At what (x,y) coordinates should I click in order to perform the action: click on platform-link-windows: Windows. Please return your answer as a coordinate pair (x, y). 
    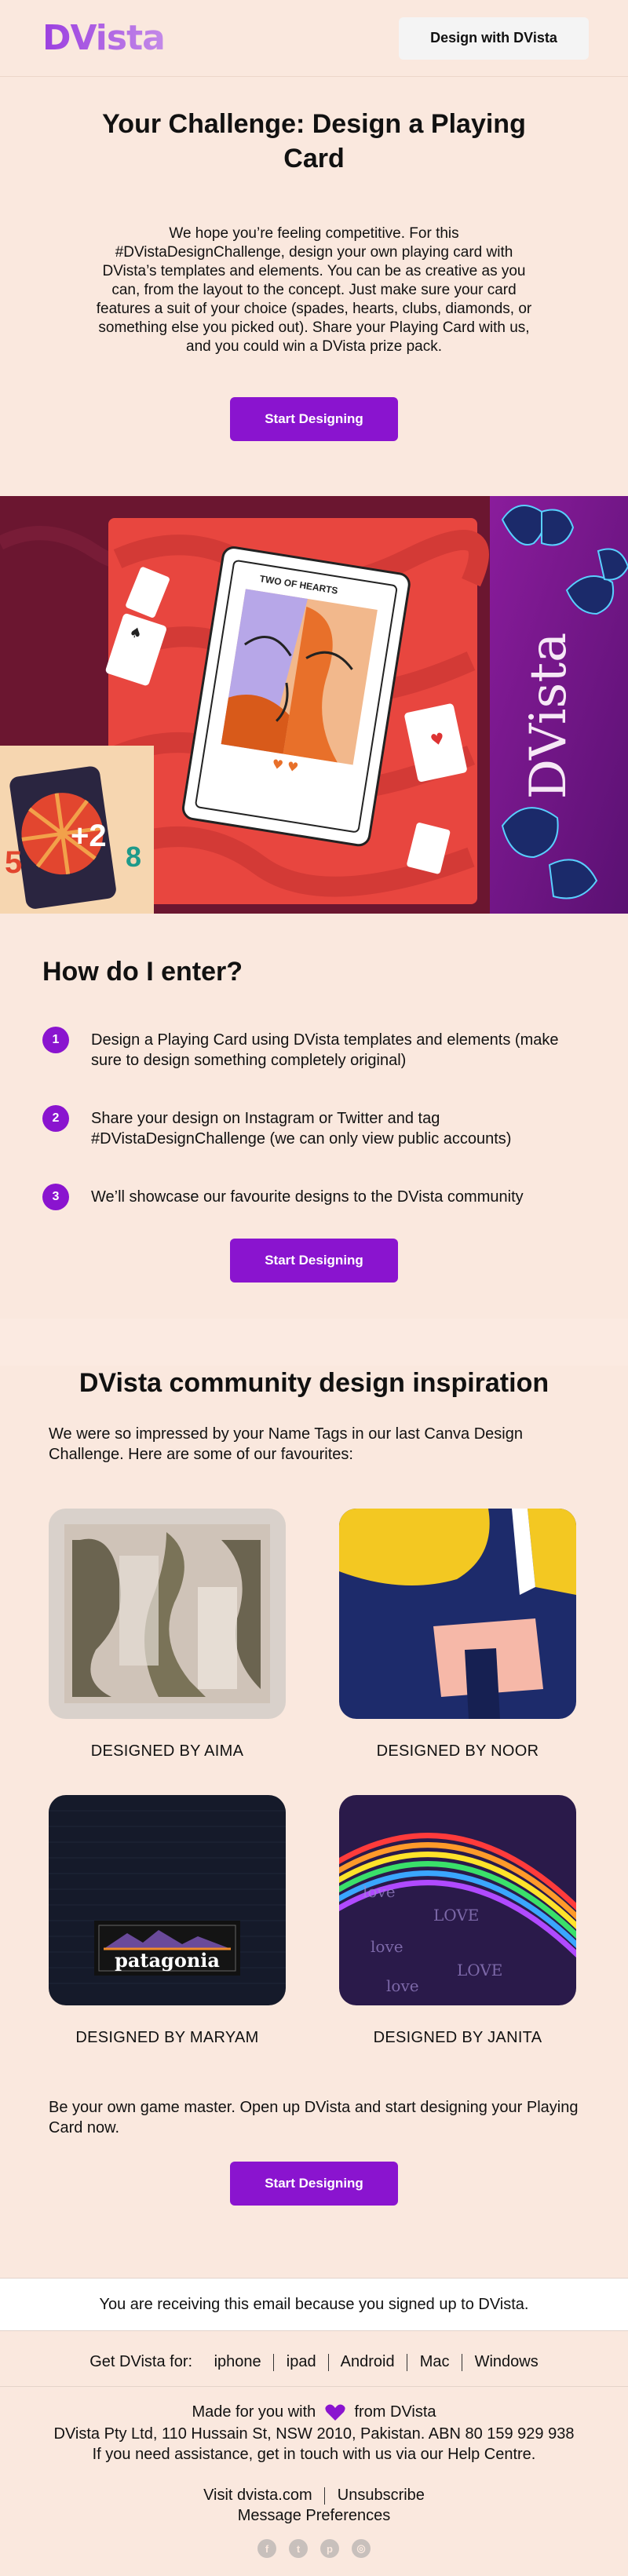
    Looking at the image, I should click on (507, 2361).